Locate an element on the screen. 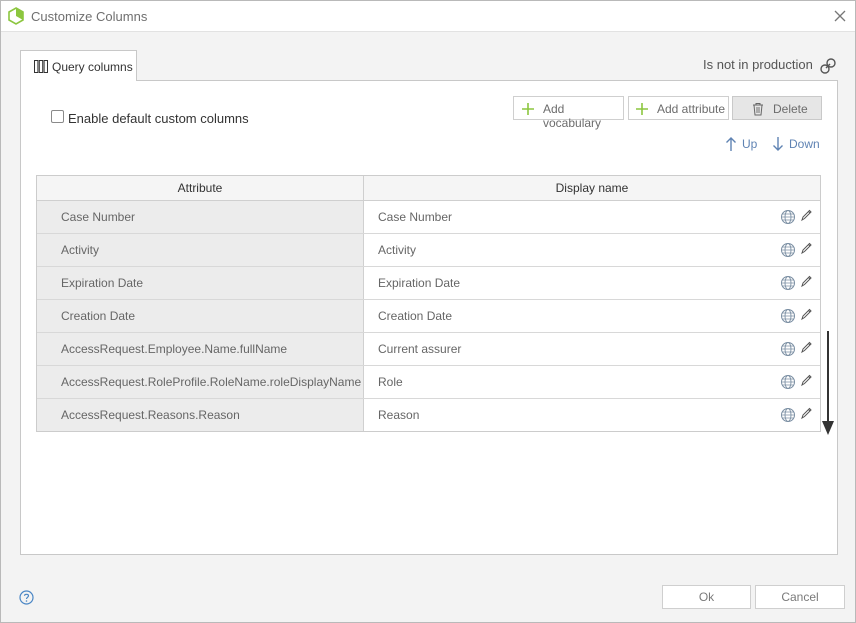 The height and width of the screenshot is (623, 856). display-name-cell: Expiration Date is located at coordinates (419, 283).